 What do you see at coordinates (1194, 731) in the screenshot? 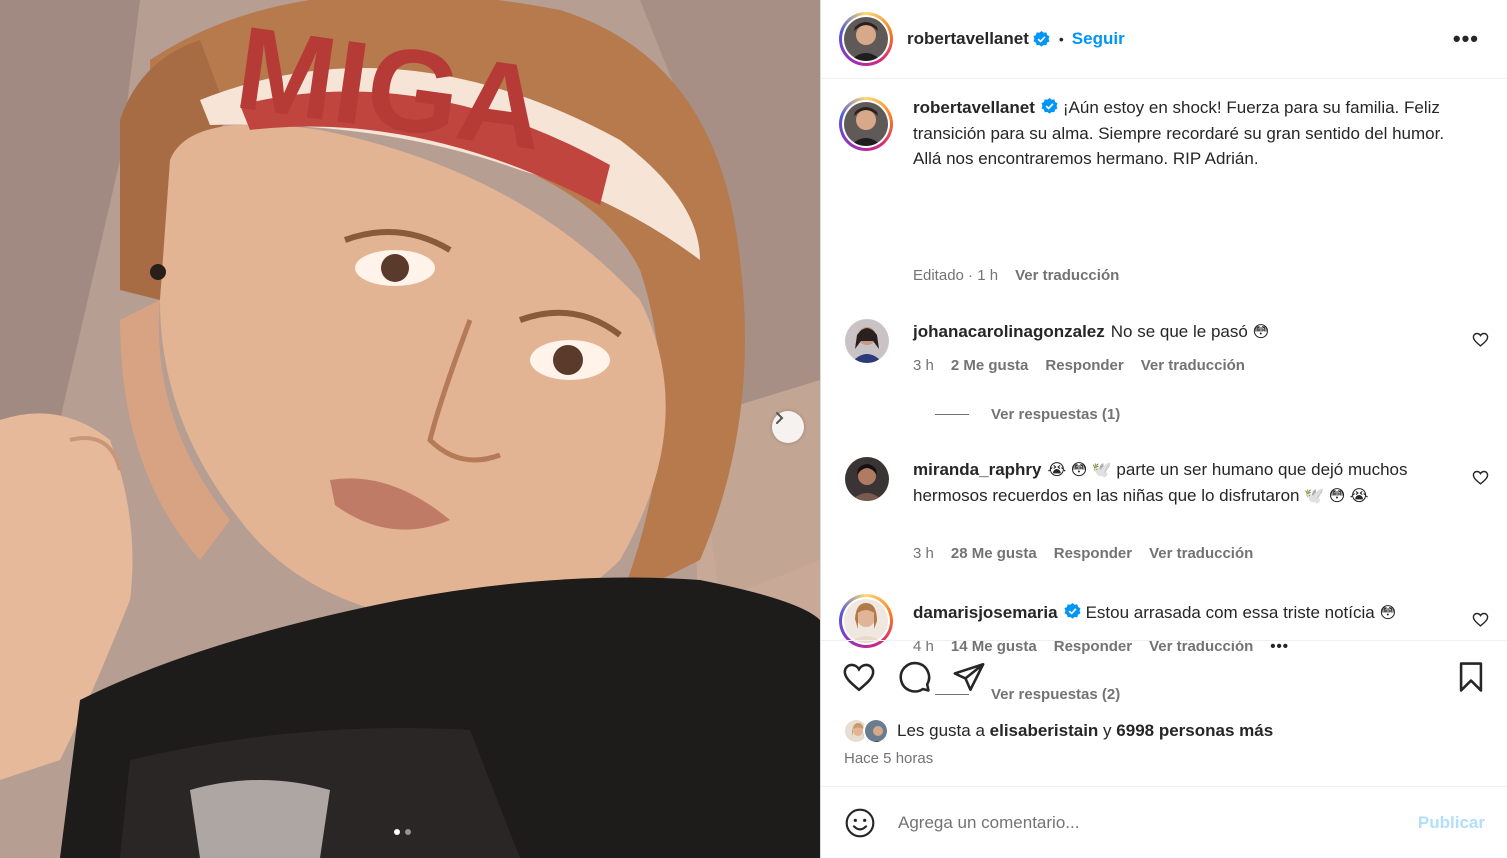
I see `likes-others-count: 6998 personas más` at bounding box center [1194, 731].